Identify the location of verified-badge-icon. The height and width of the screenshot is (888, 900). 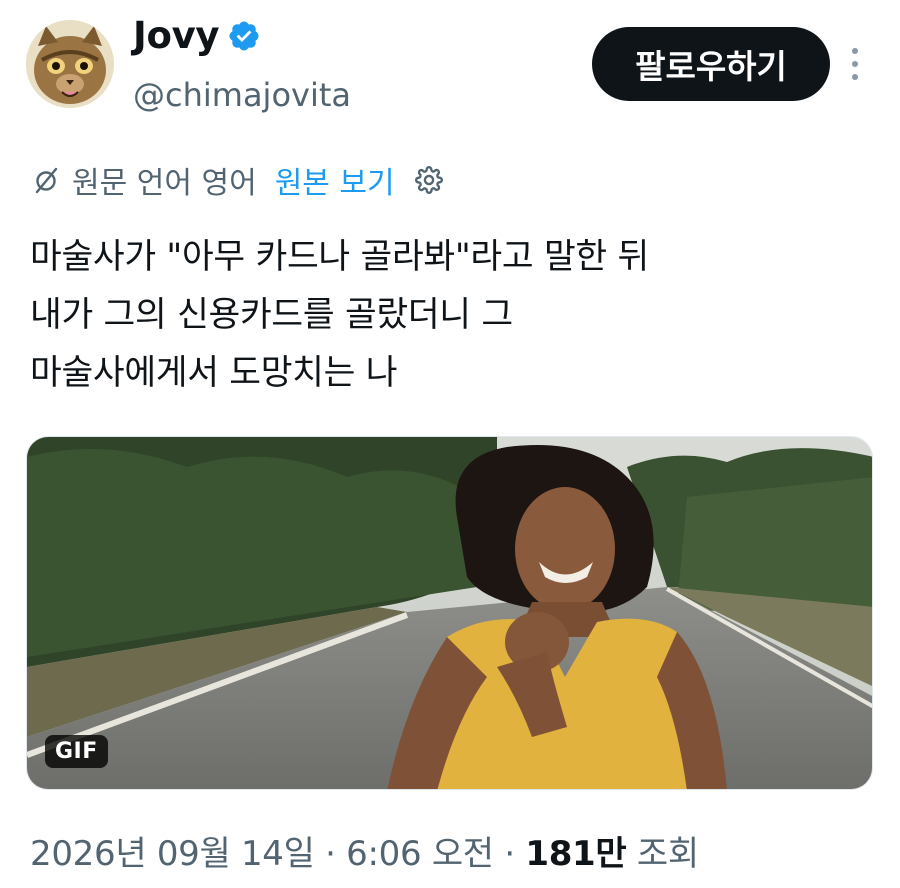
(244, 36).